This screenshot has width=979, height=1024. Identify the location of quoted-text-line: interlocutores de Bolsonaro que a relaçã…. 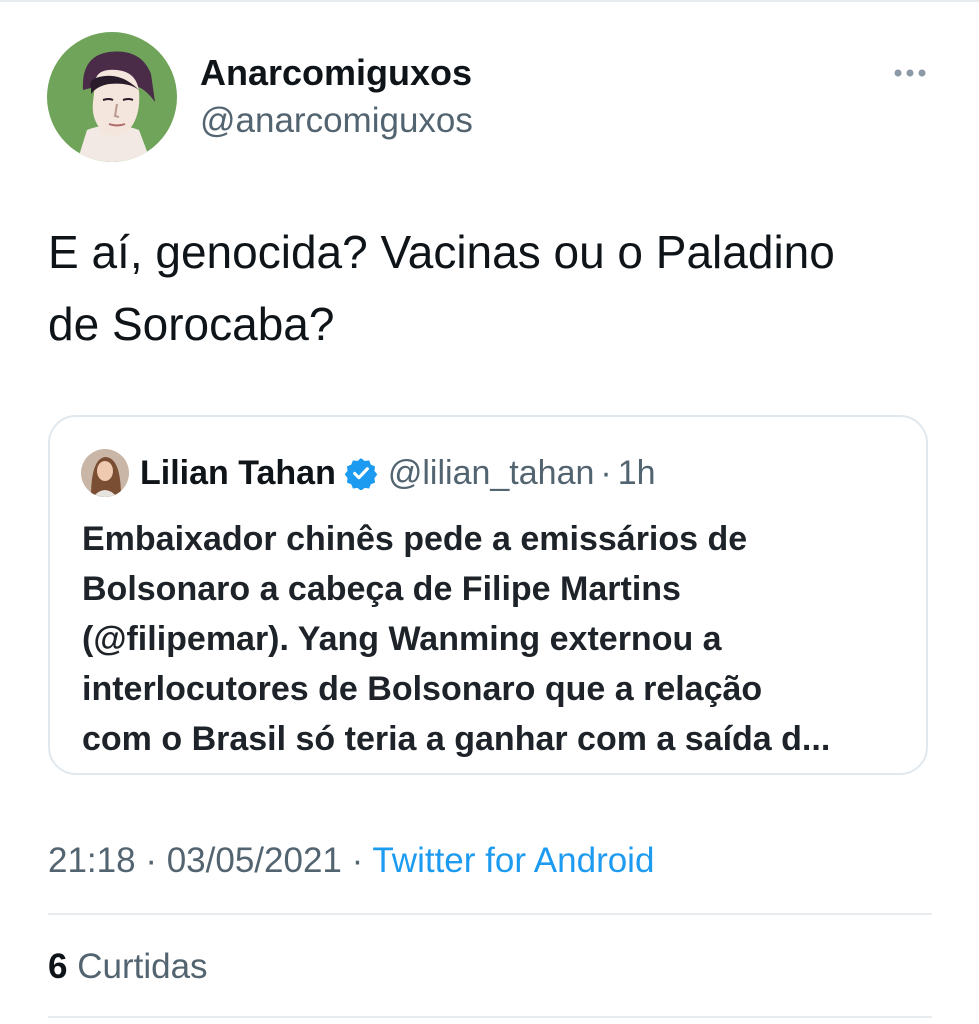
(422, 689).